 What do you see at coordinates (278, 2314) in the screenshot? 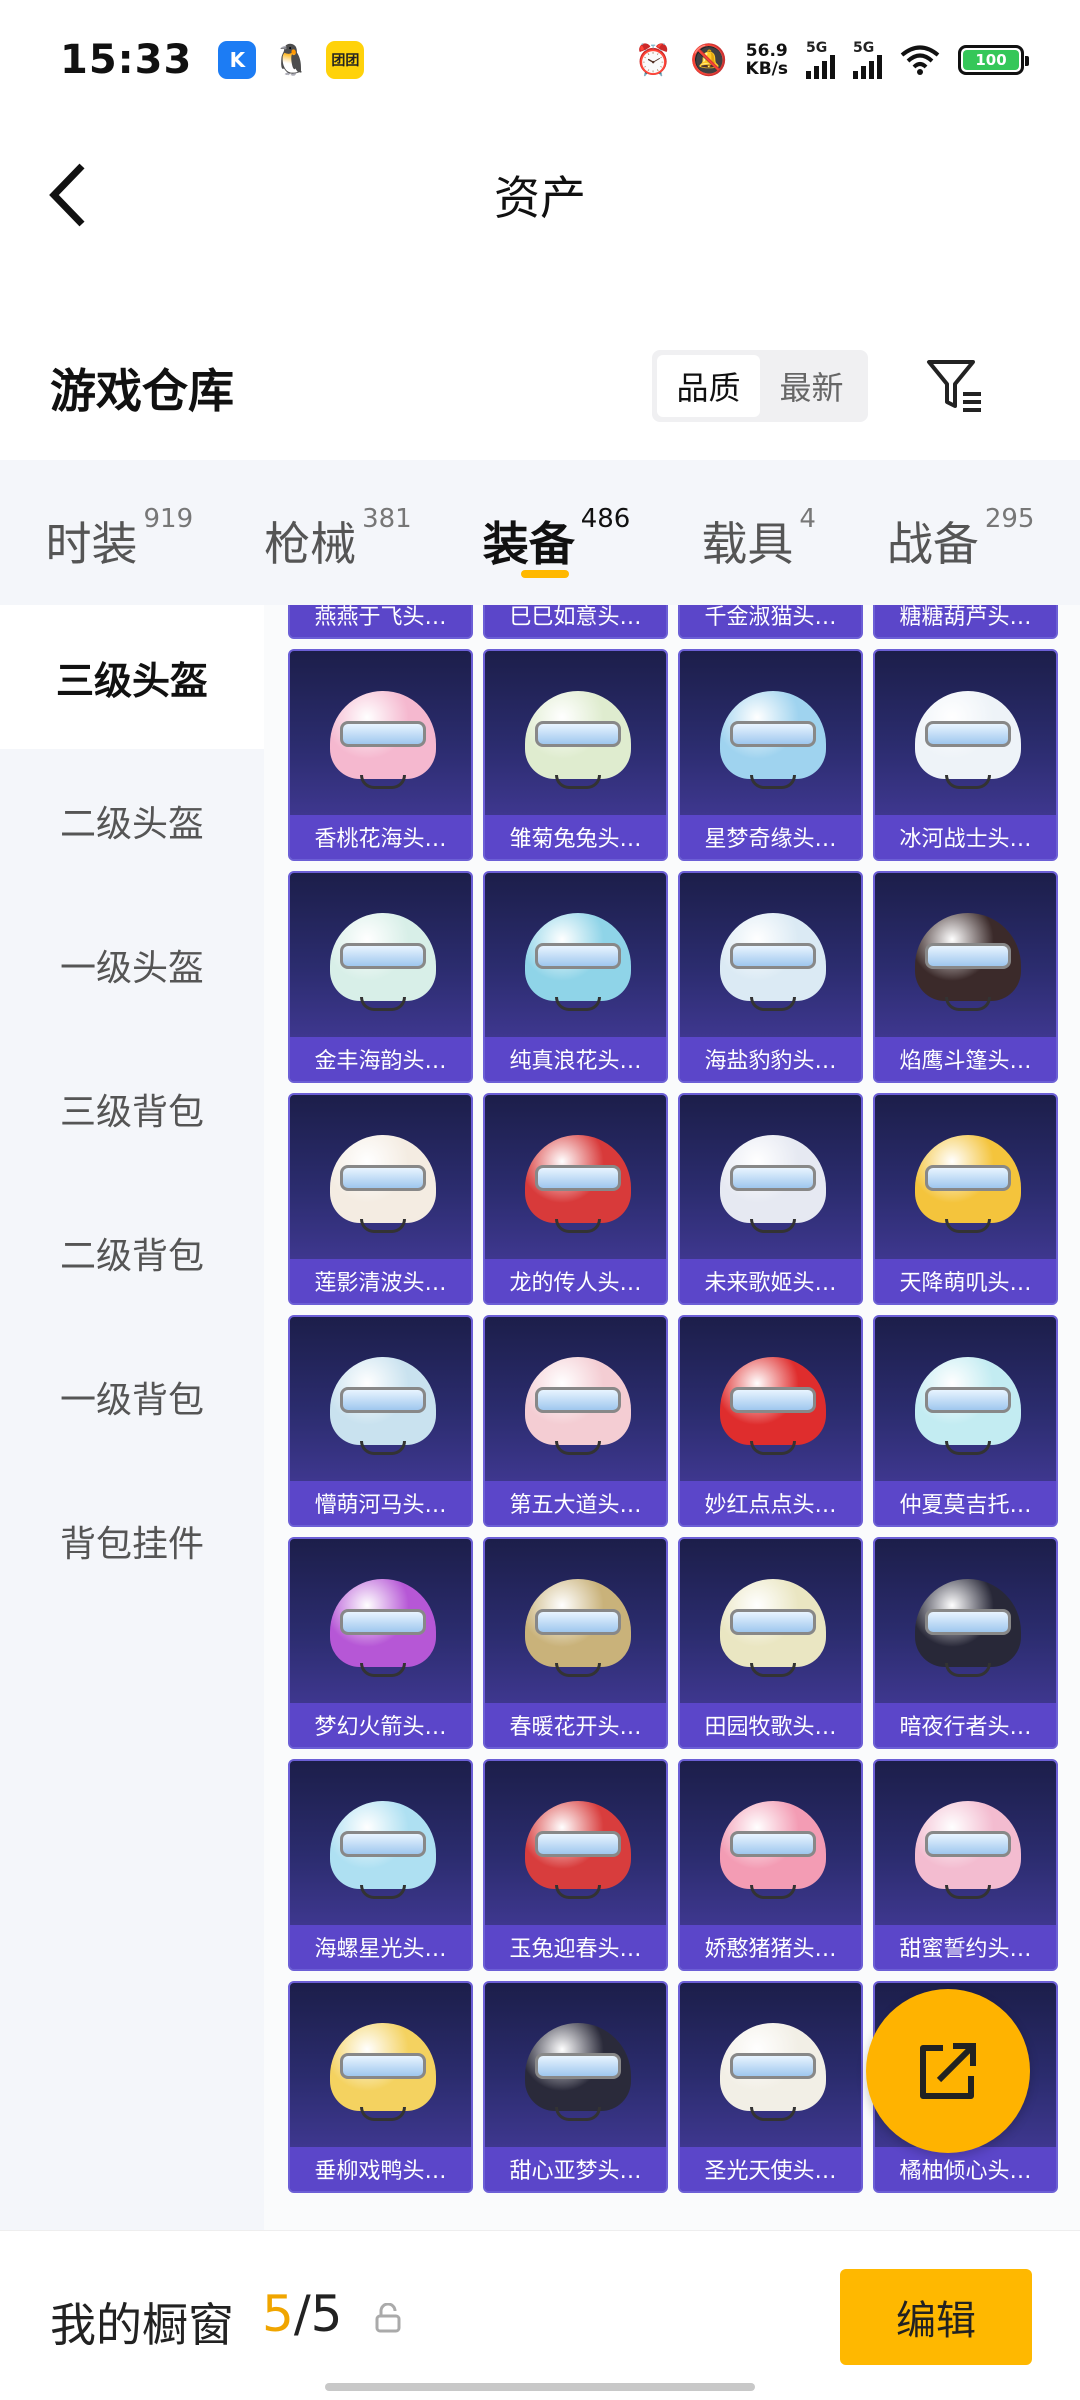
I see `showcase-current: 5` at bounding box center [278, 2314].